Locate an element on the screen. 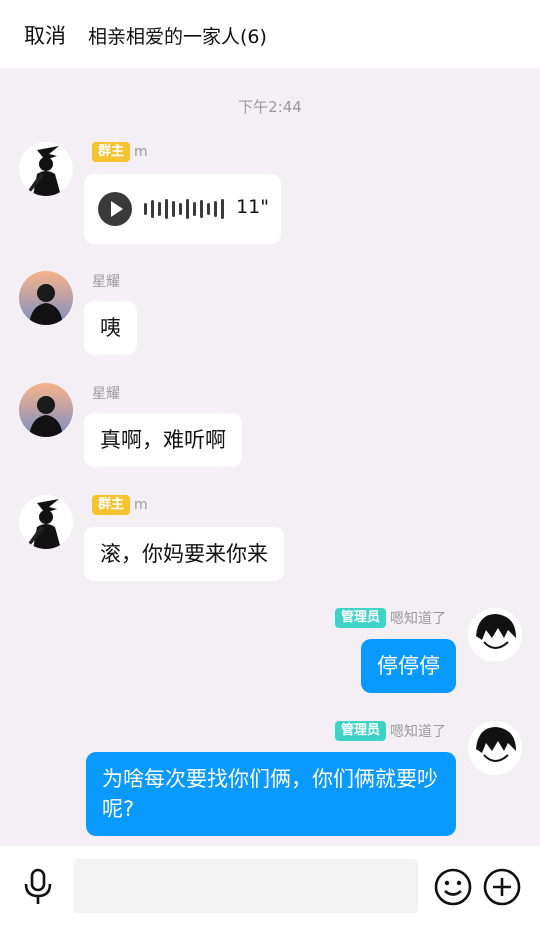 The image size is (540, 927). message-bubble: 为啥每次要找你们俩，你们俩就要吵呢? is located at coordinates (271, 794).